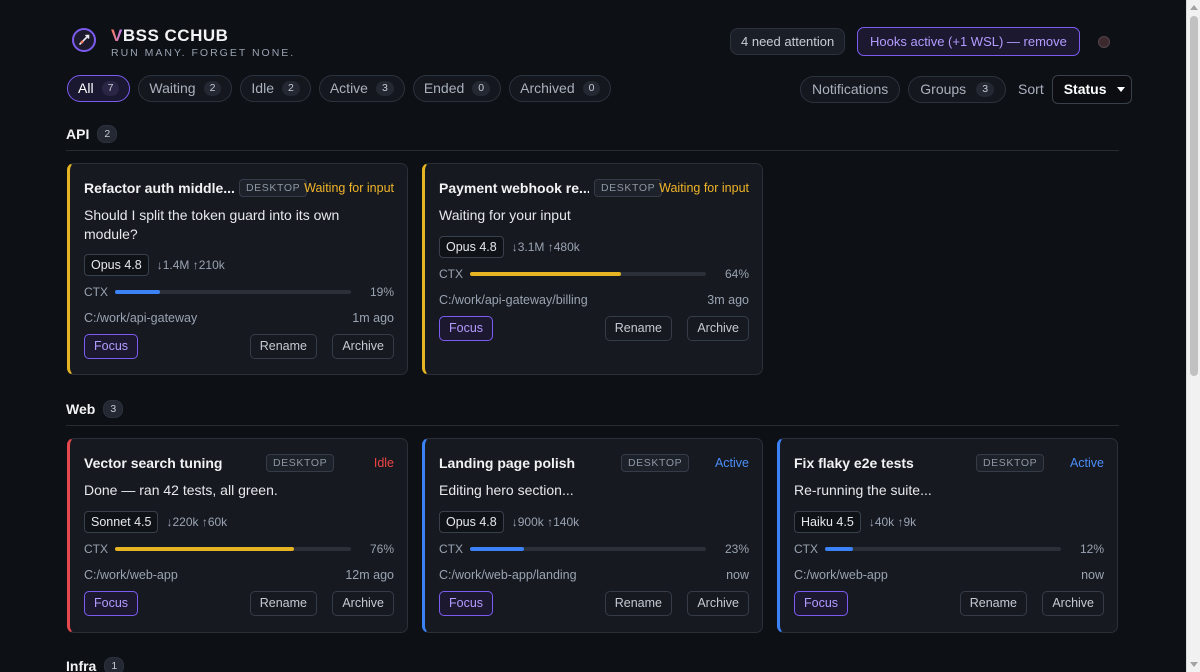  I want to click on filter-label: Active, so click(348, 88).